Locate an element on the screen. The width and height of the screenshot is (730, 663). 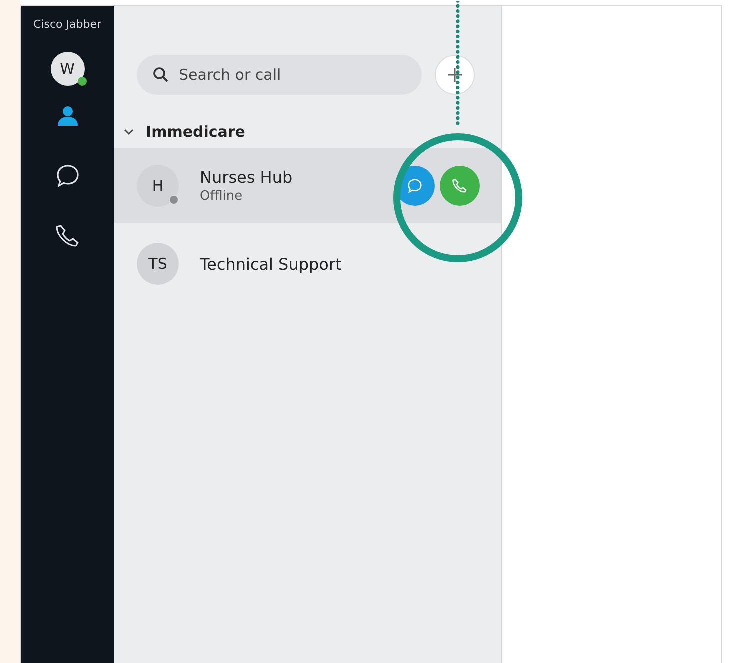
plus-icon is located at coordinates (455, 75).